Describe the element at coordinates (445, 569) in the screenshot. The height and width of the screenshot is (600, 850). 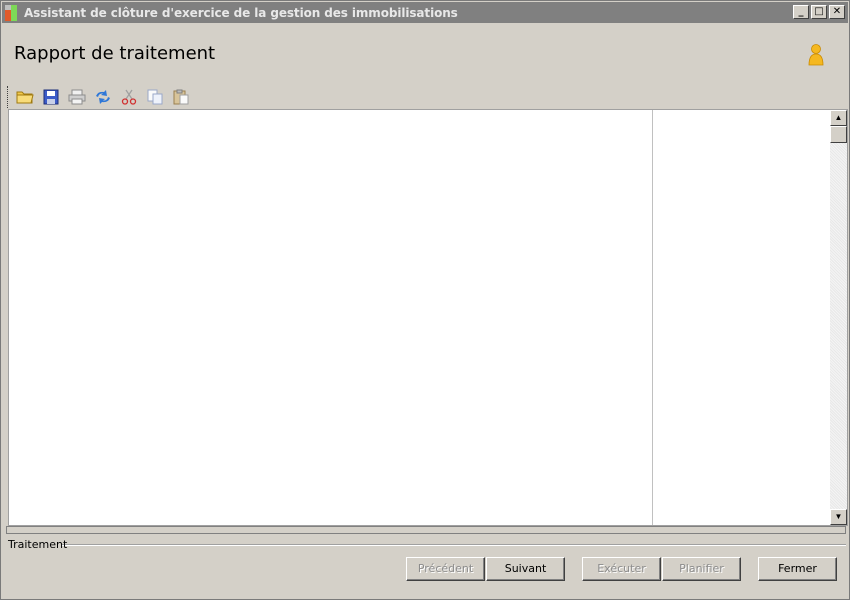
I see `previous-button: Précédent` at that location.